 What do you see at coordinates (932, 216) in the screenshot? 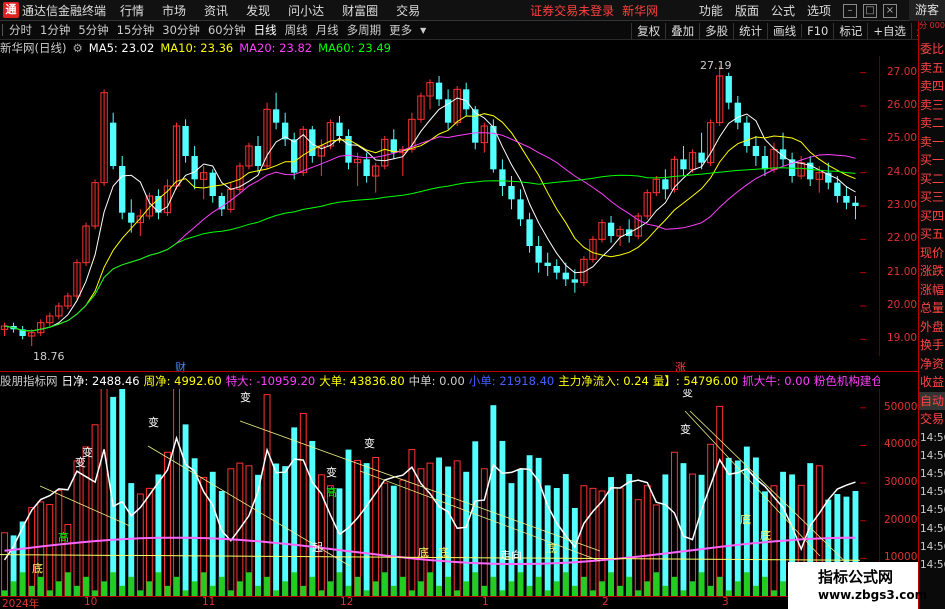
I see `quote-row-label: 买四` at bounding box center [932, 216].